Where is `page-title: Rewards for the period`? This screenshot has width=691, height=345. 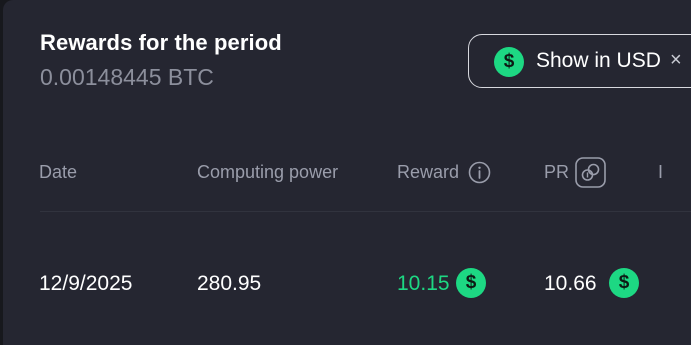
page-title: Rewards for the period is located at coordinates (161, 42).